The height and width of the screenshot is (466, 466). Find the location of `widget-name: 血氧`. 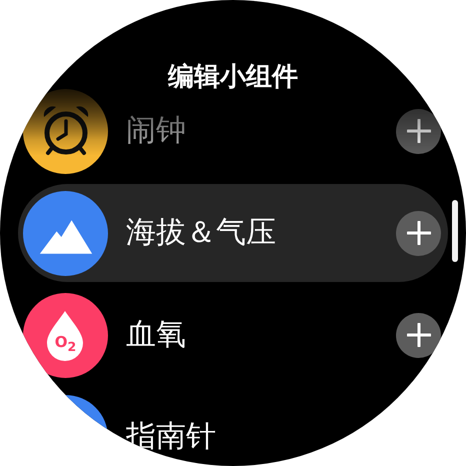

widget-name: 血氧 is located at coordinates (156, 335).